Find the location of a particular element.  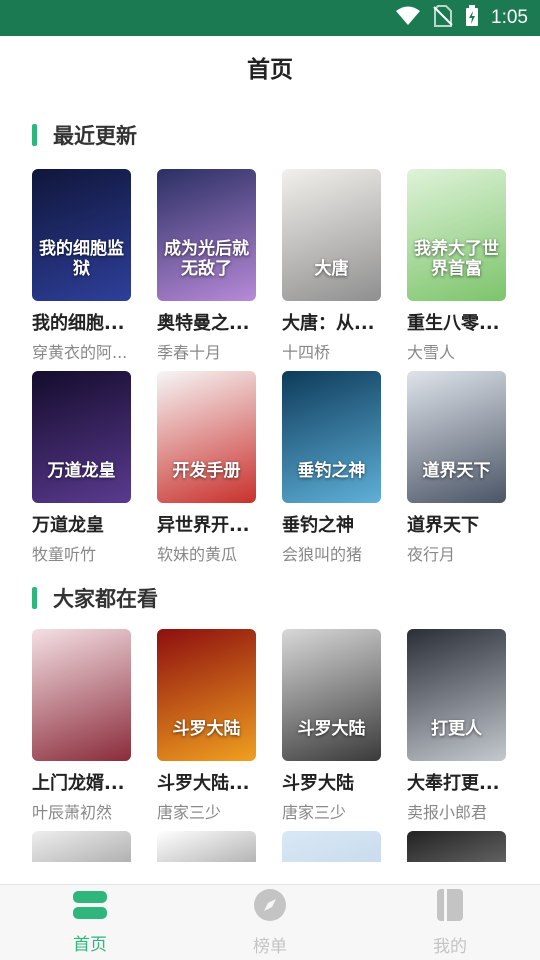

book-cover: 垂钓之神 is located at coordinates (331, 437).